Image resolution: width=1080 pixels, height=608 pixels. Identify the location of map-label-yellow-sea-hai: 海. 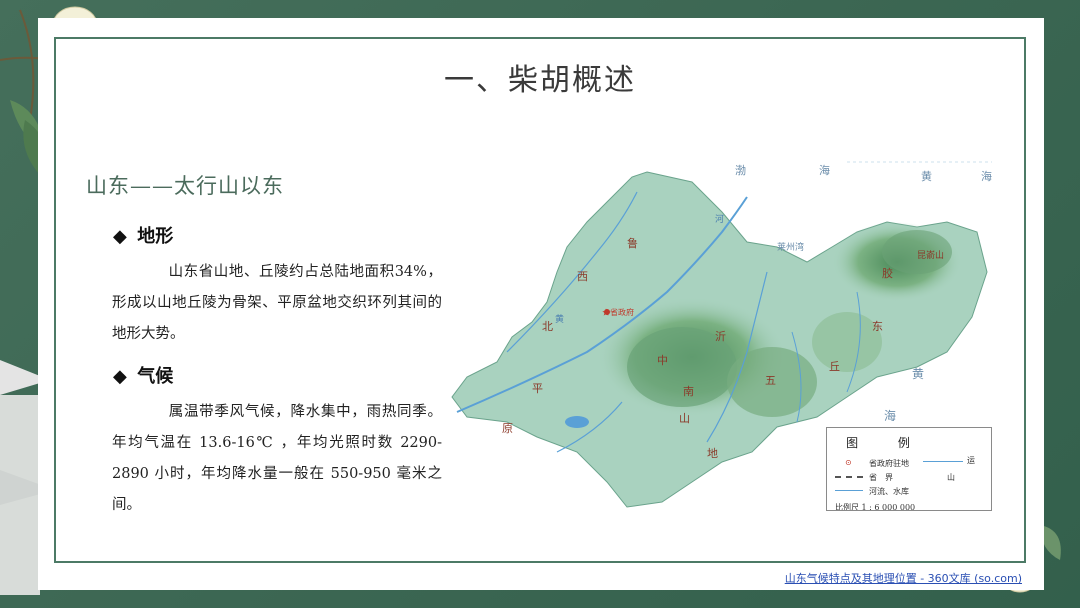
(890, 415).